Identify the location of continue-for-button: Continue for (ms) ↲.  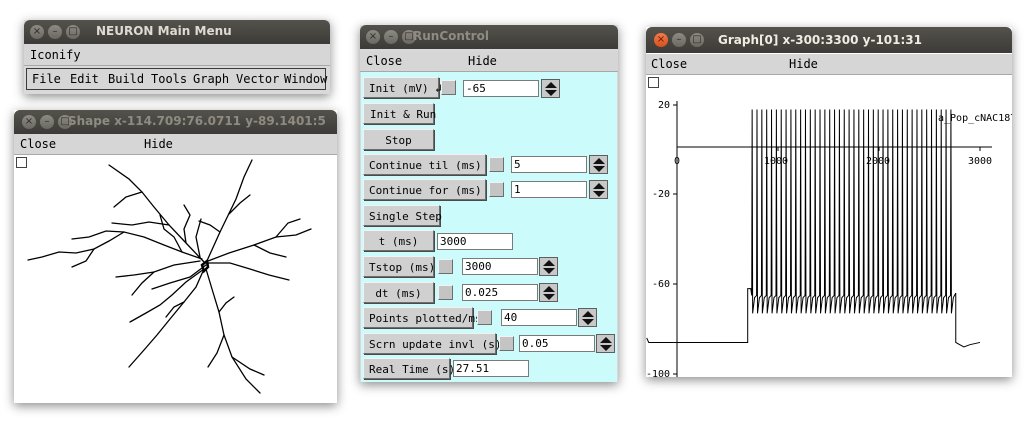
(429, 189).